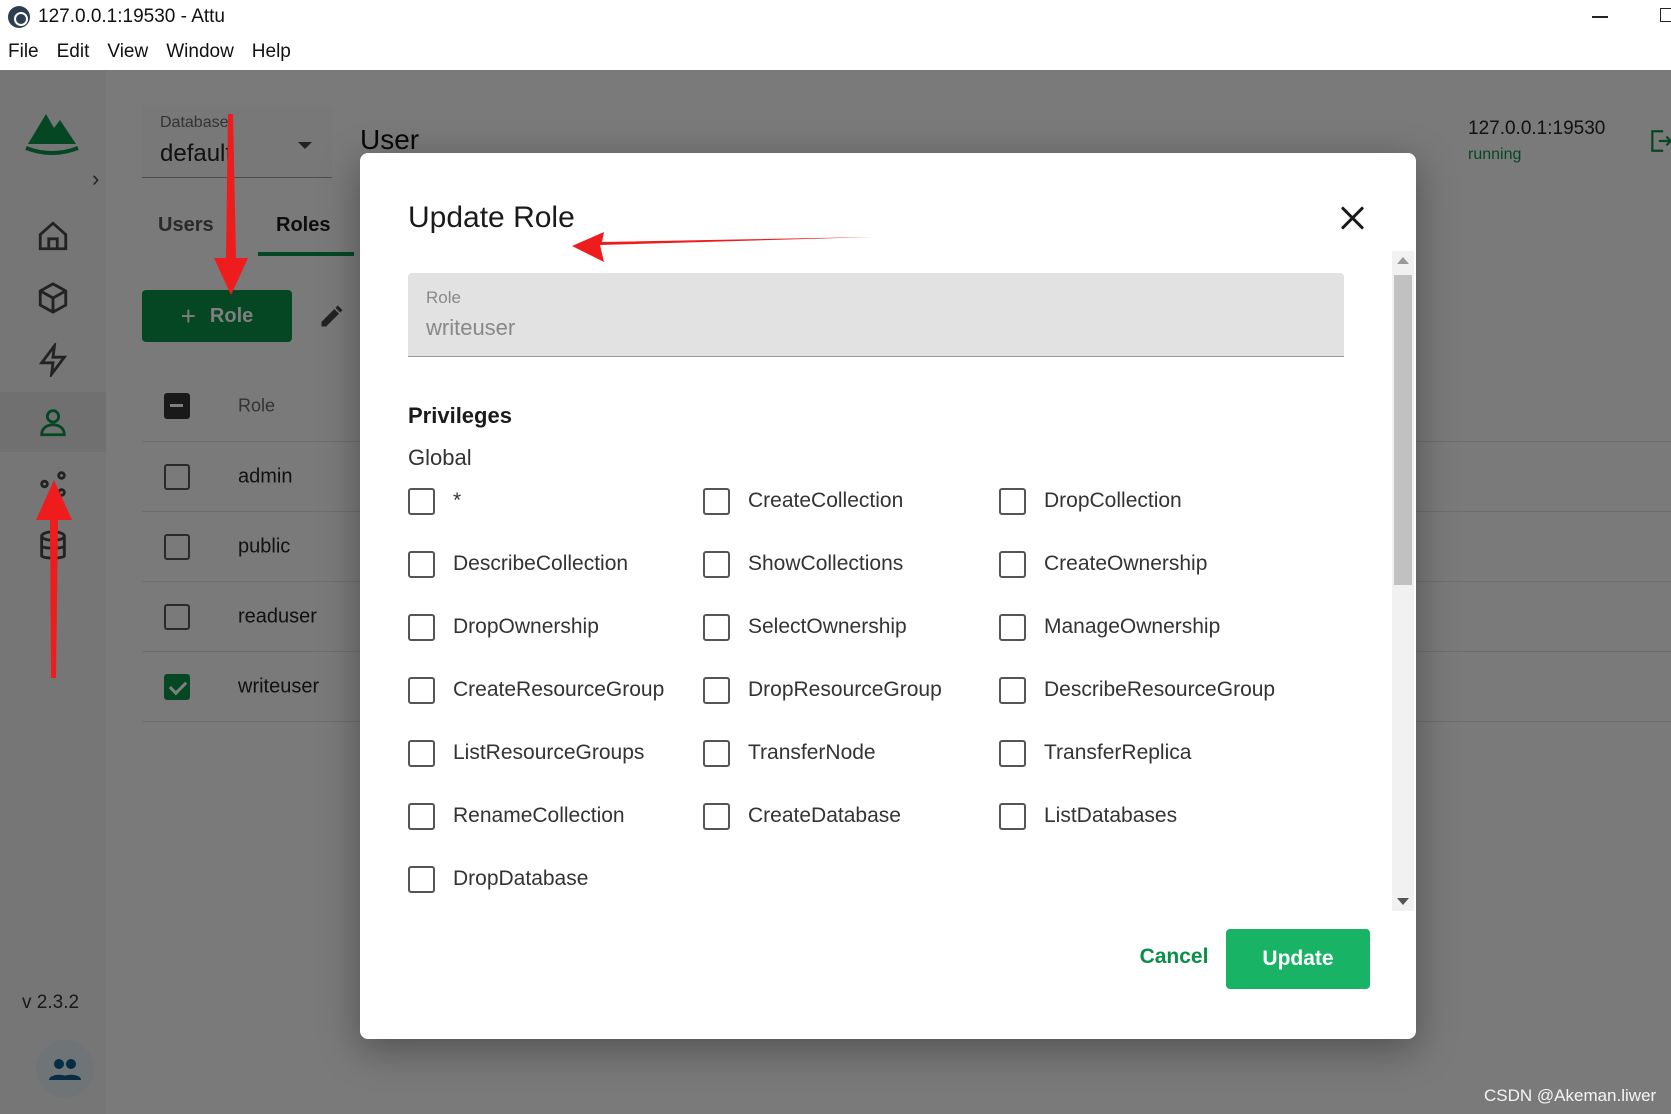 This screenshot has height=1114, width=1671. What do you see at coordinates (1113, 500) in the screenshot?
I see `privilege-label: DropCollection` at bounding box center [1113, 500].